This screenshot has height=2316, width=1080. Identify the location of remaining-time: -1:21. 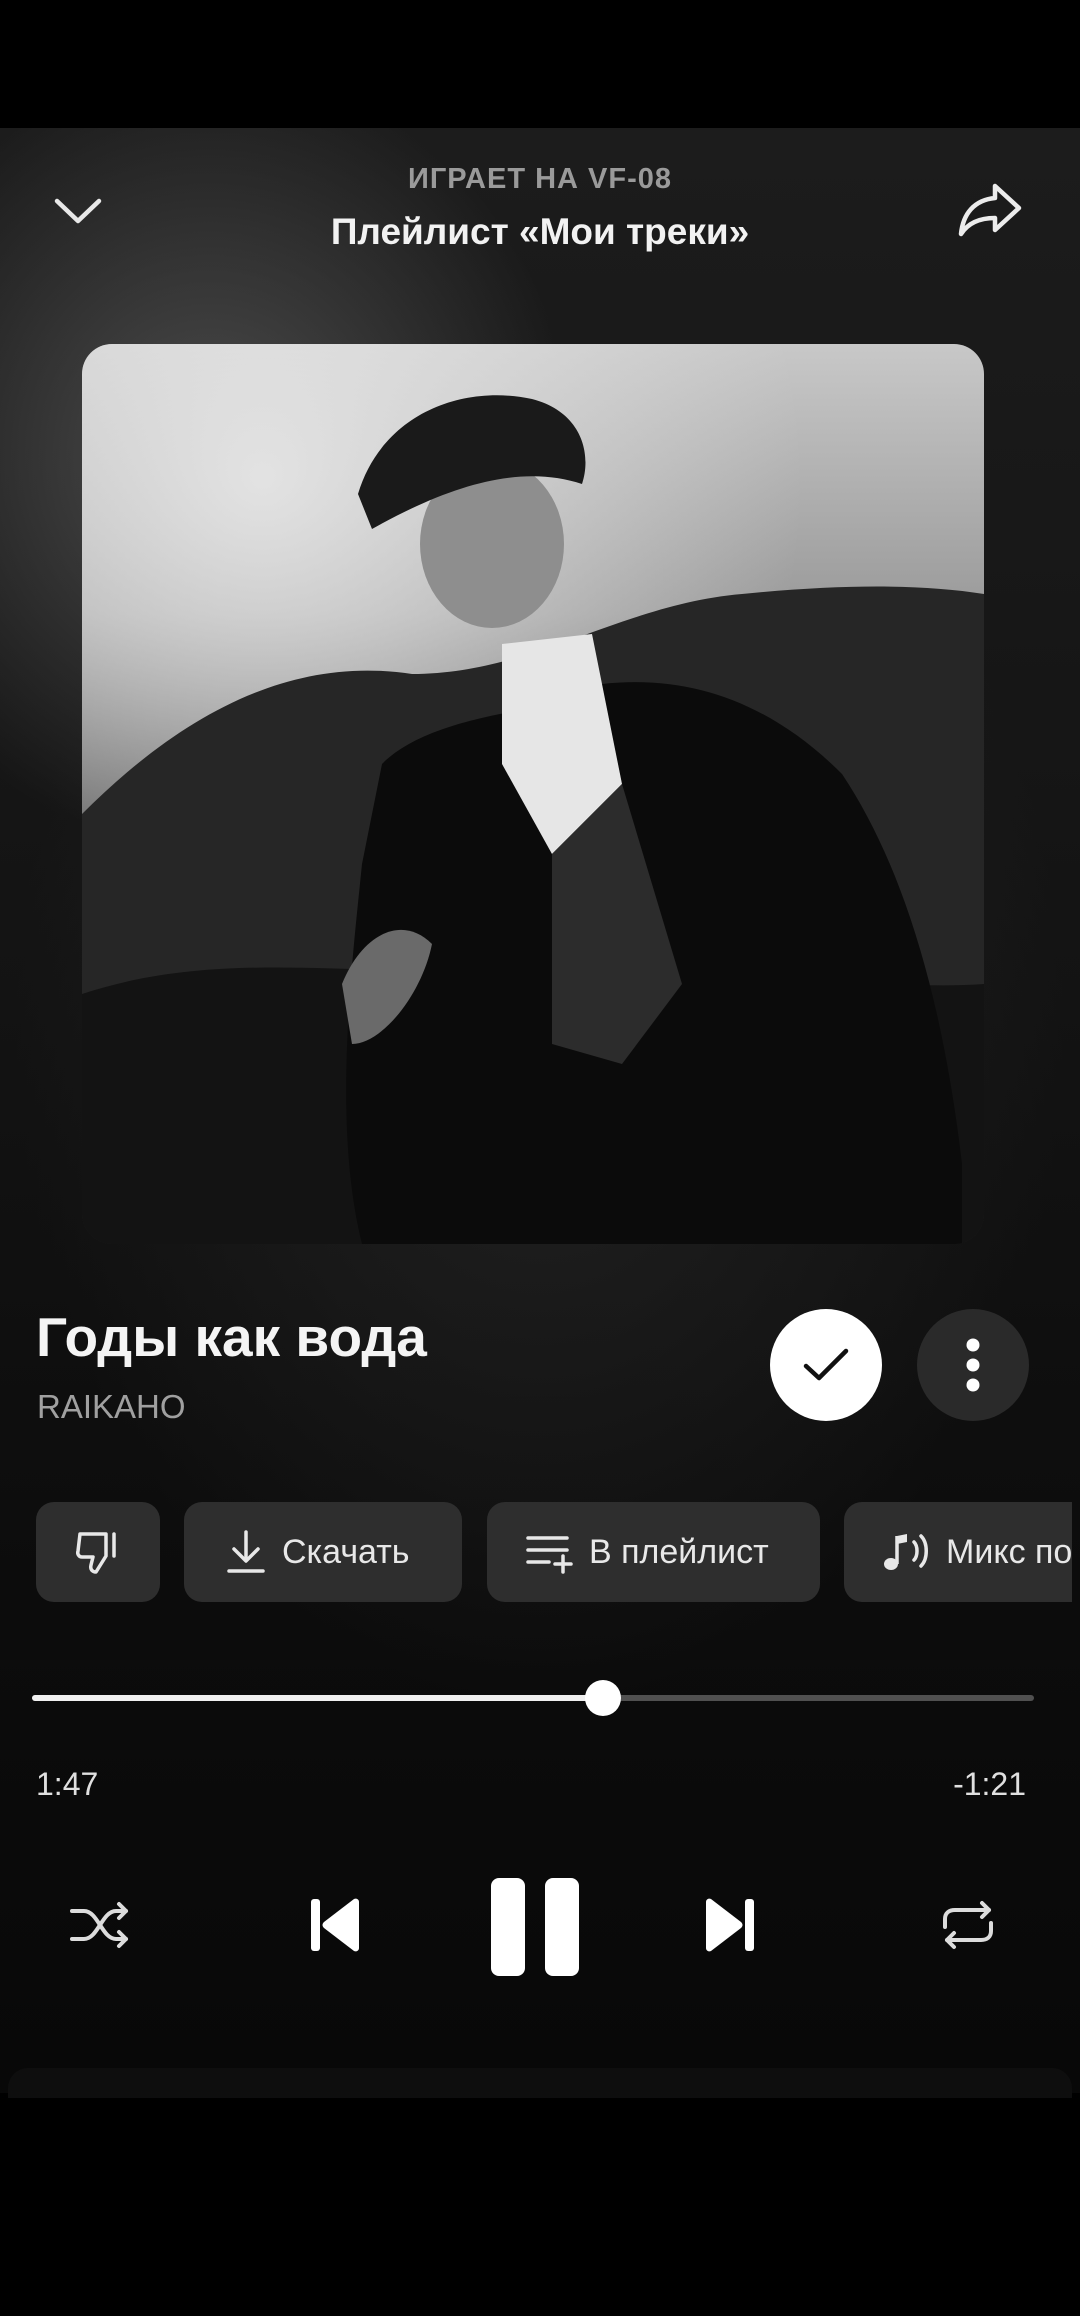
(989, 1784).